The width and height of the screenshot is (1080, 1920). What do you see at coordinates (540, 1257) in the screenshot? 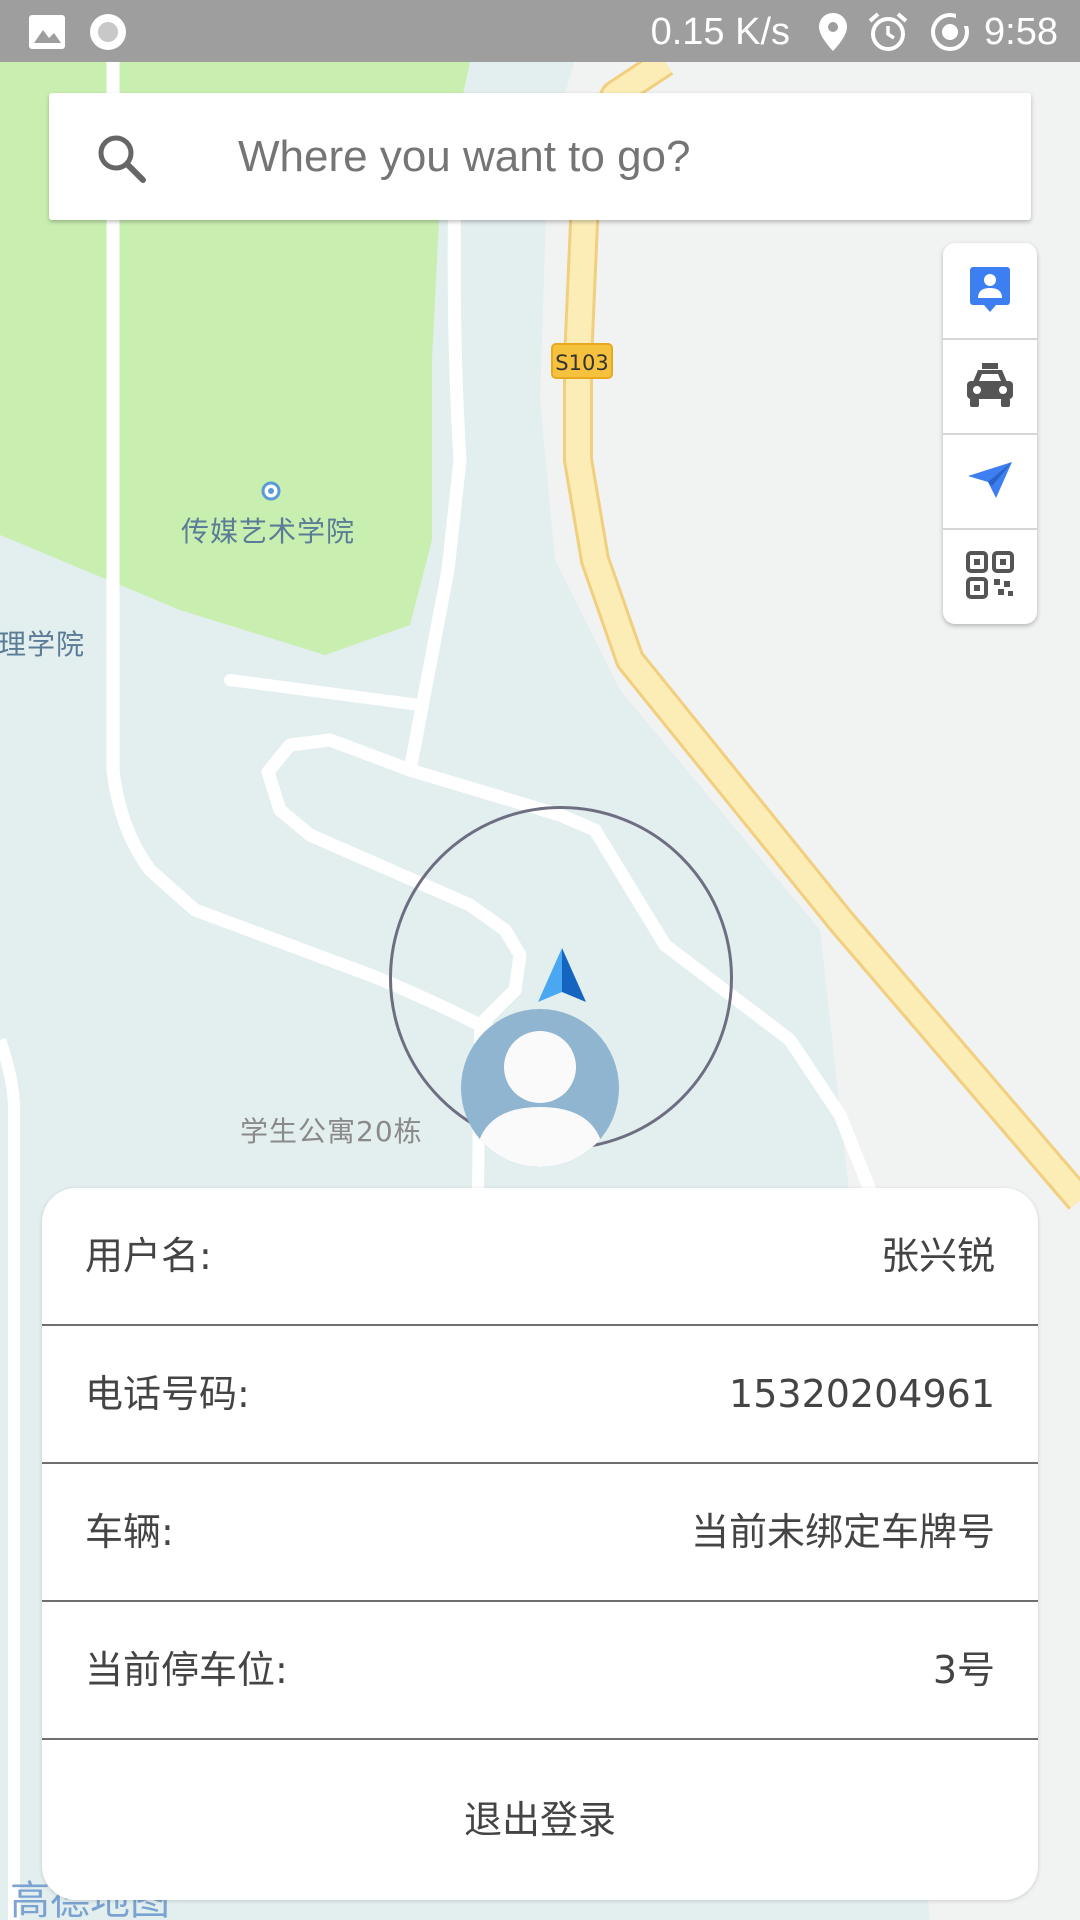
I see `info-row-username: 用户名: 张兴锐` at bounding box center [540, 1257].